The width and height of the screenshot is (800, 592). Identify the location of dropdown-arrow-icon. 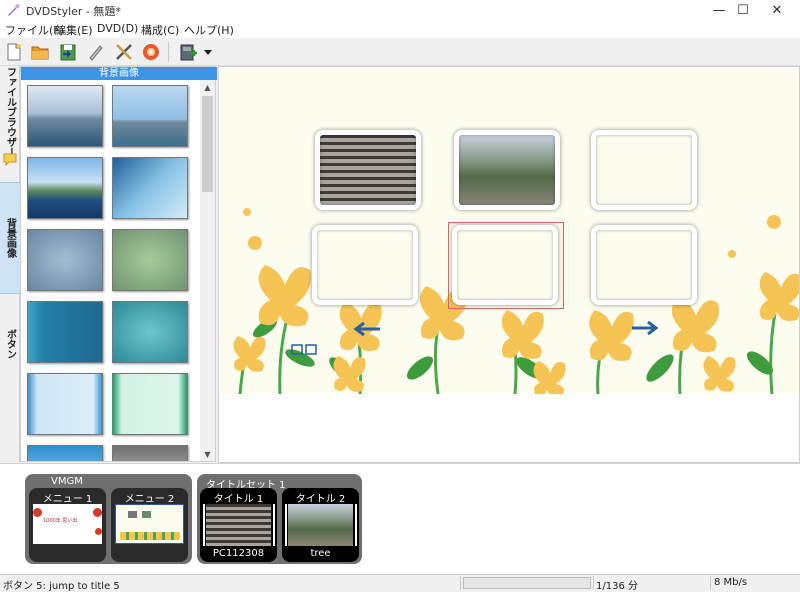
(208, 52).